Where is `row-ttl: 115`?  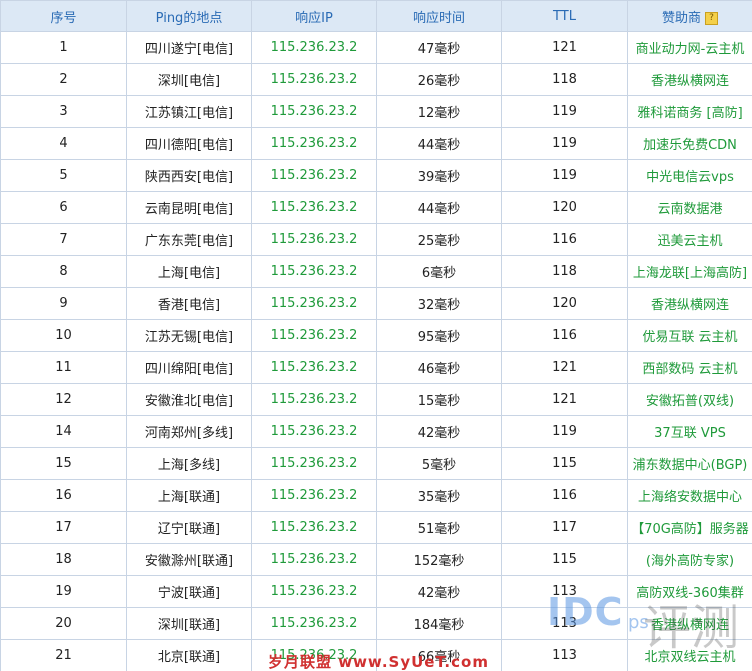 row-ttl: 115 is located at coordinates (564, 463).